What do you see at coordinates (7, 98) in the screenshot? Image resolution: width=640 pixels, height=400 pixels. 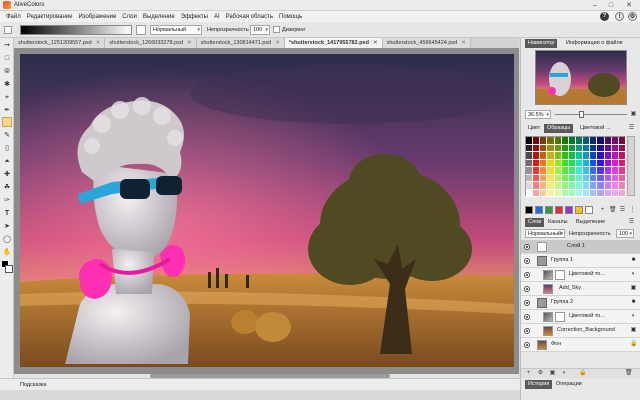 I see `crop-tool-icon: ⌖` at bounding box center [7, 98].